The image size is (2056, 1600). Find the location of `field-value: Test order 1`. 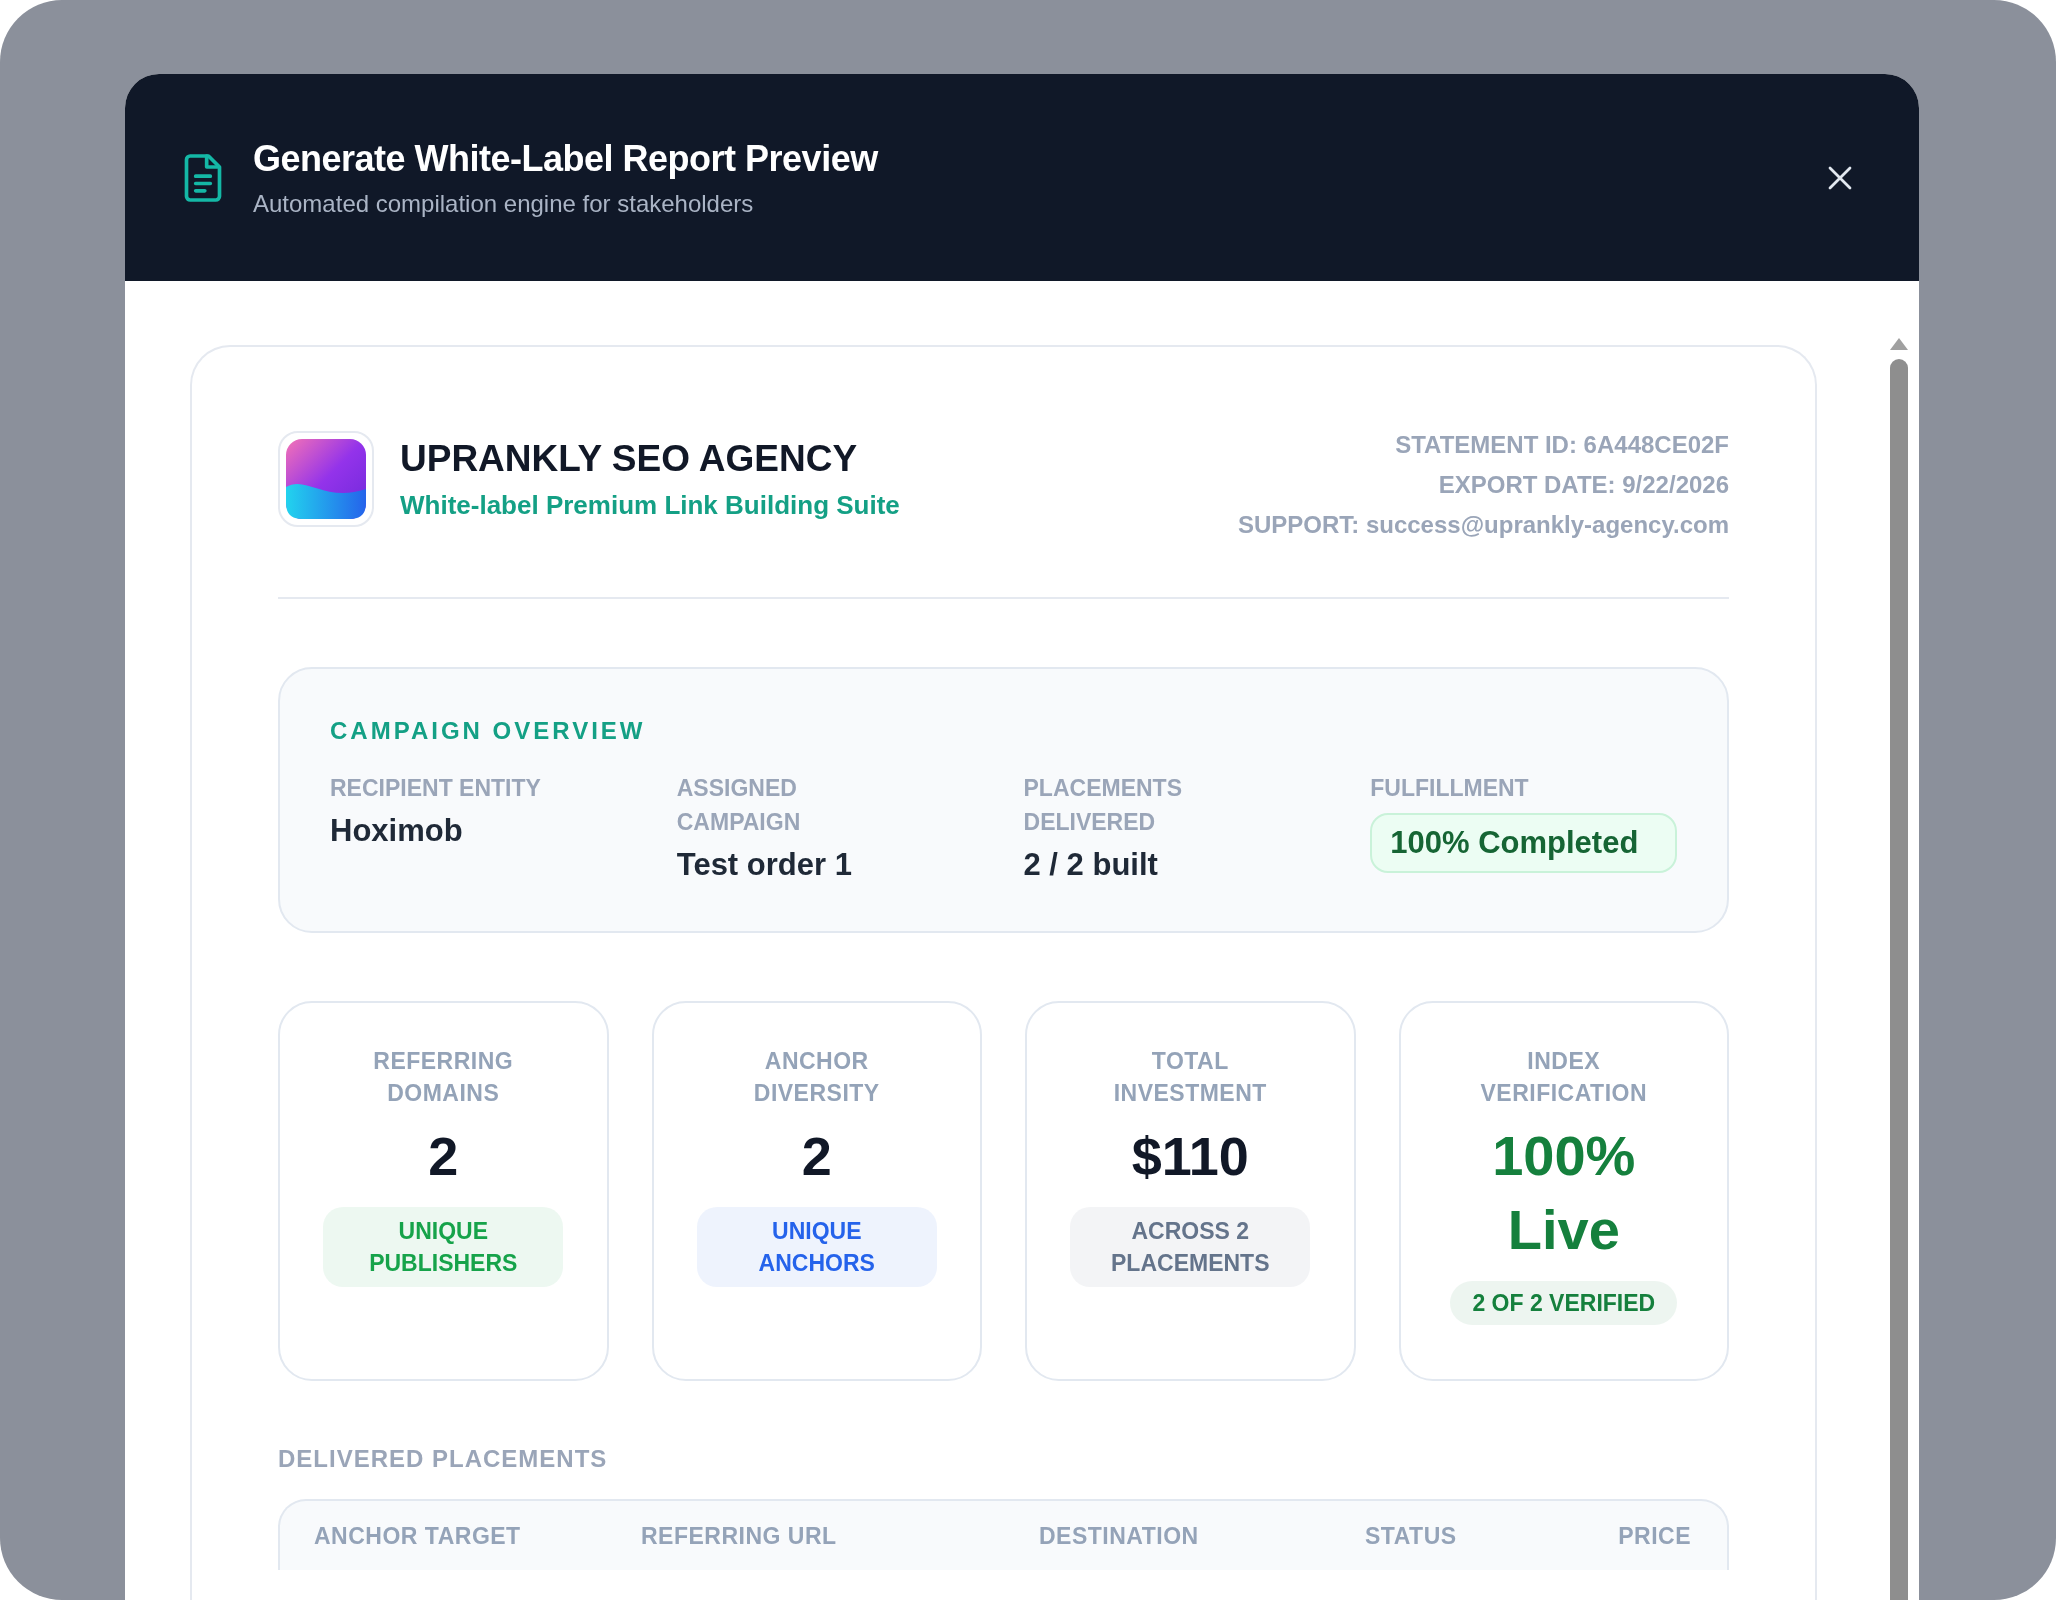

field-value: Test order 1 is located at coordinates (764, 865).